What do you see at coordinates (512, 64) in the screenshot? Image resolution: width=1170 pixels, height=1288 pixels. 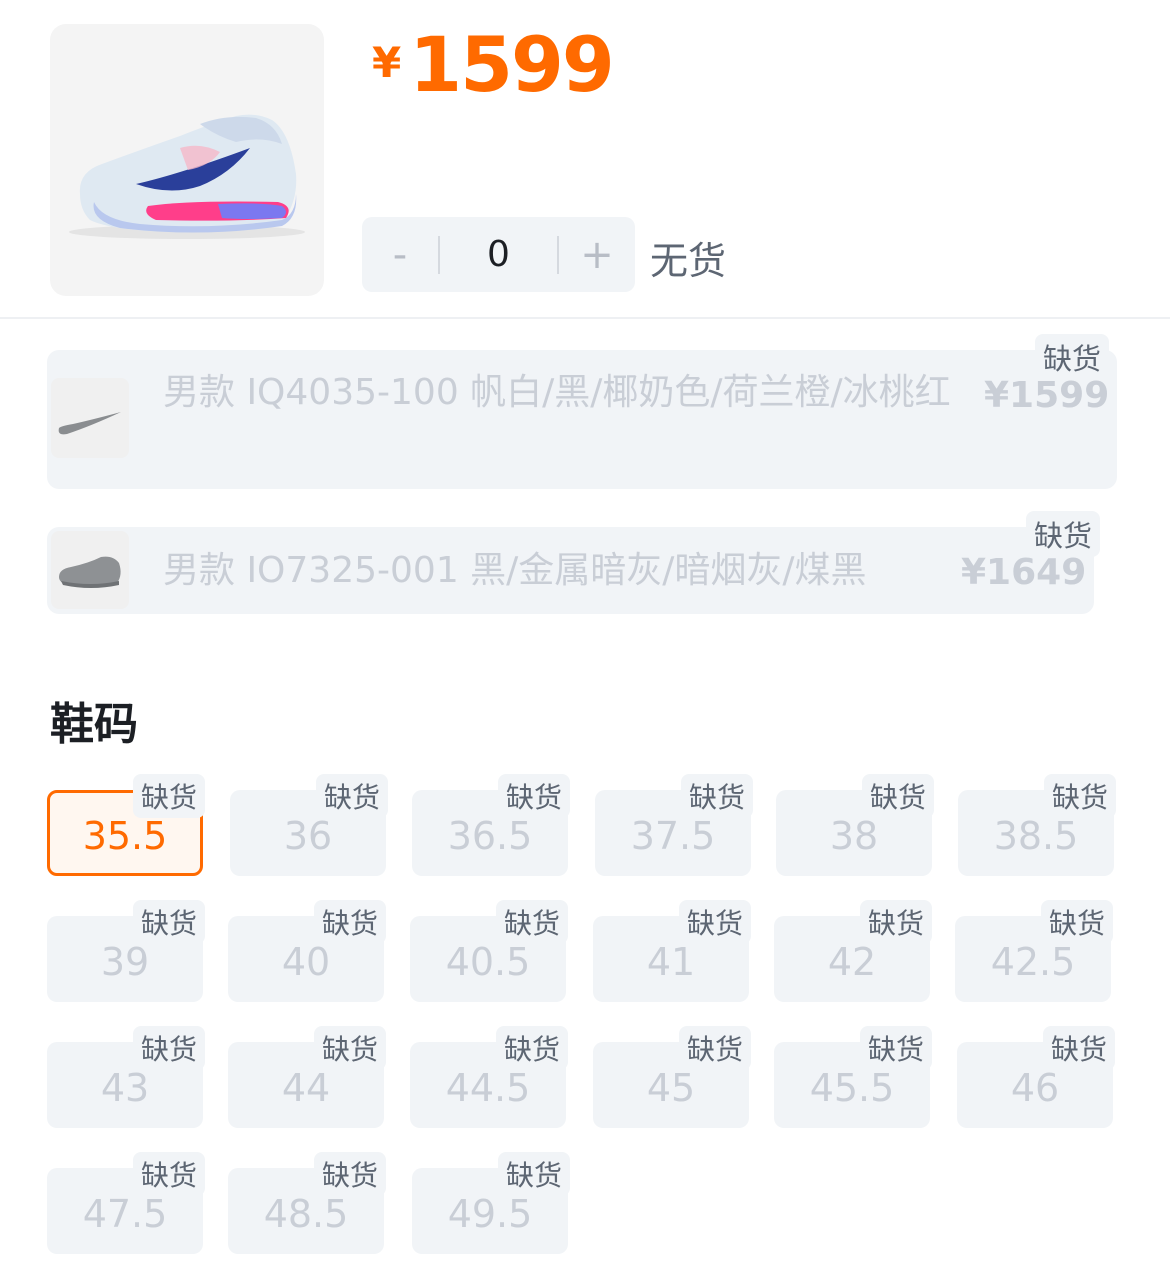 I see `price-value: 1599` at bounding box center [512, 64].